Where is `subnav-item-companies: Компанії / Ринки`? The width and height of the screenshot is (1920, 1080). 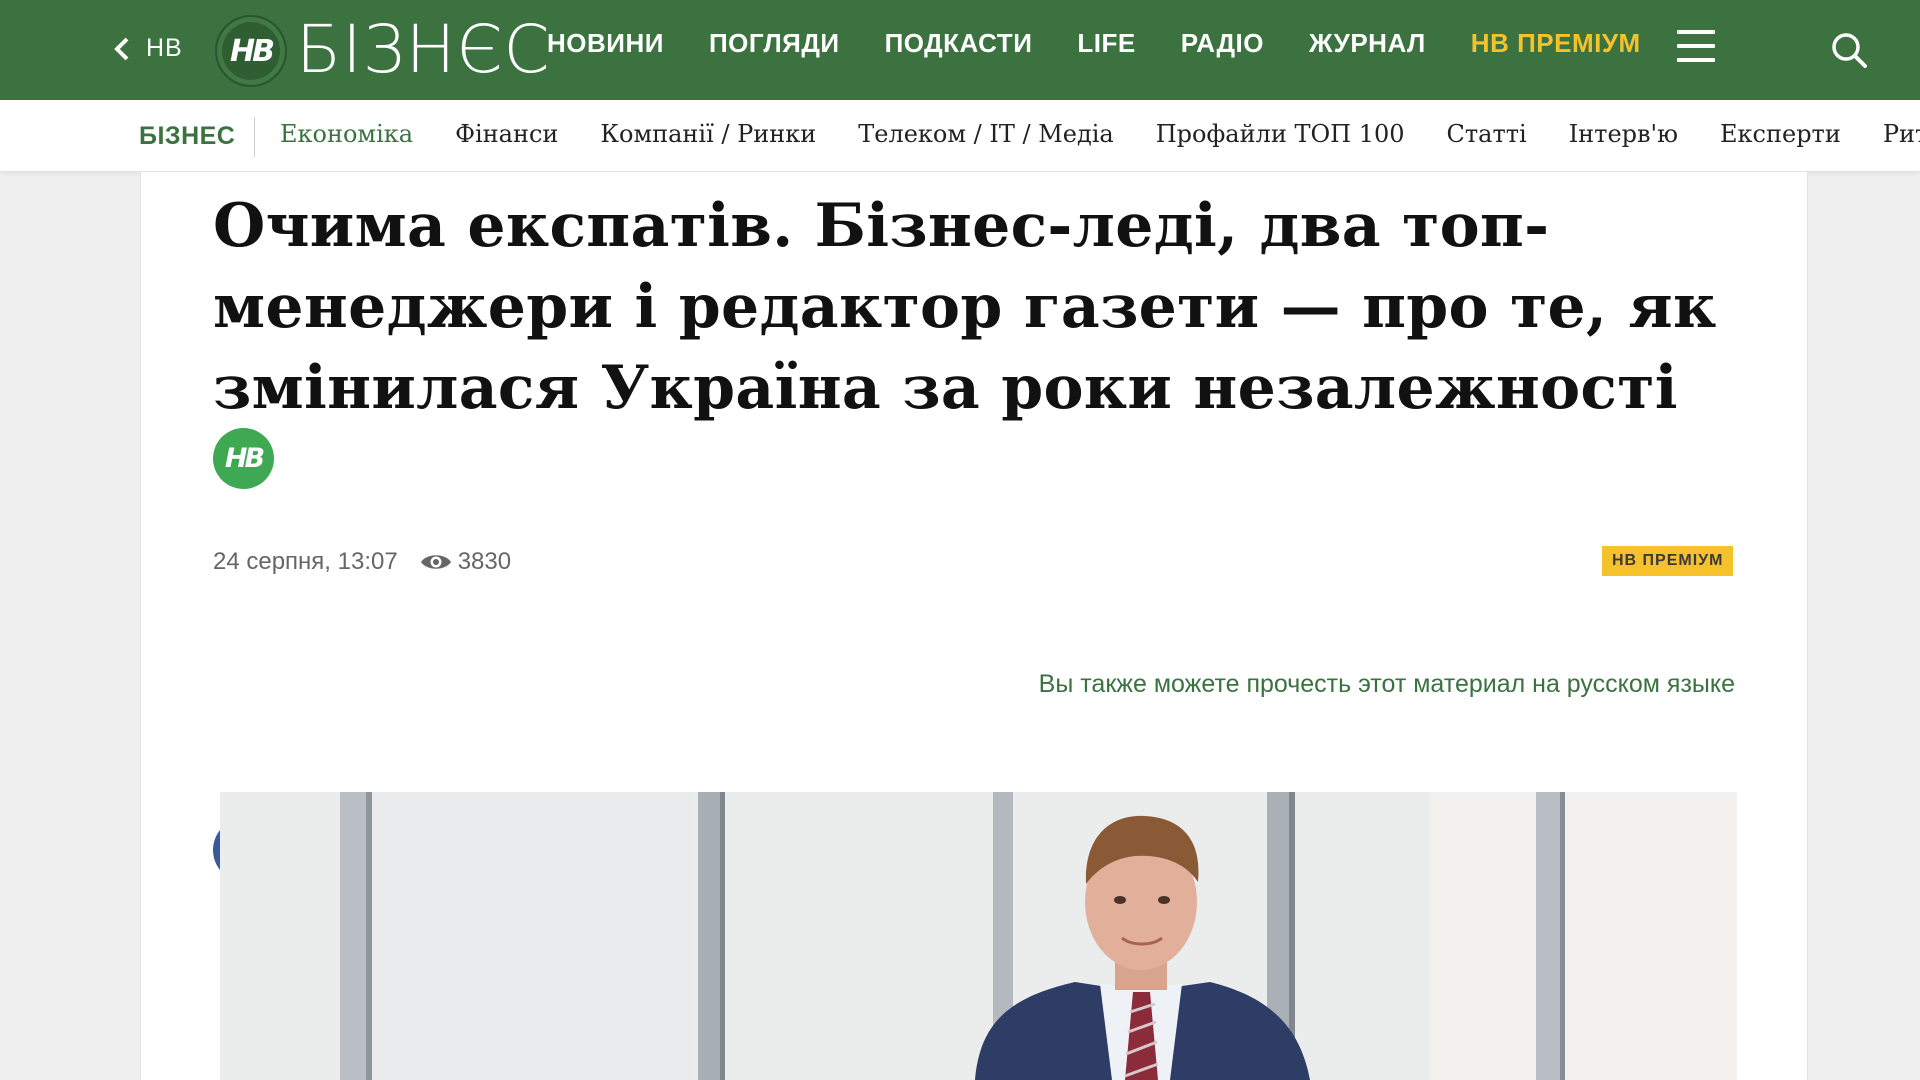 subnav-item-companies: Компанії / Ринки is located at coordinates (708, 134).